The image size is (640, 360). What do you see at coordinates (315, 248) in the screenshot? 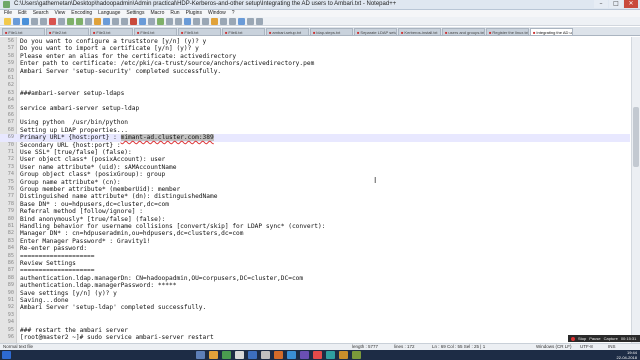
I see `editor-line: 84 Re-enter password:` at bounding box center [315, 248].